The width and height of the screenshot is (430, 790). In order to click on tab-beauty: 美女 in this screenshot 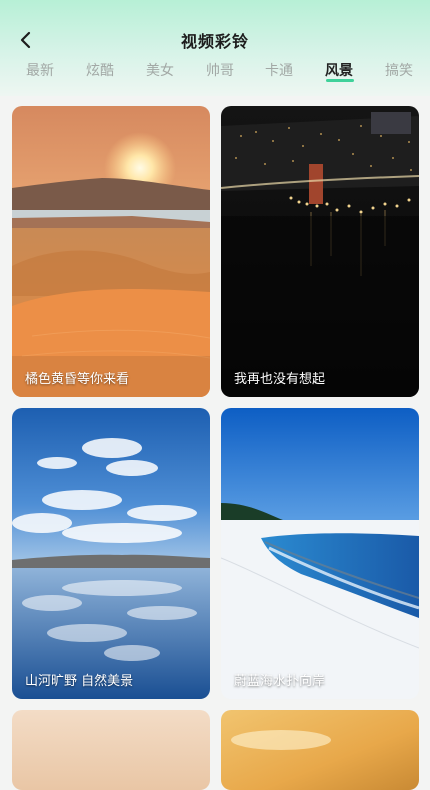, I will do `click(160, 70)`.